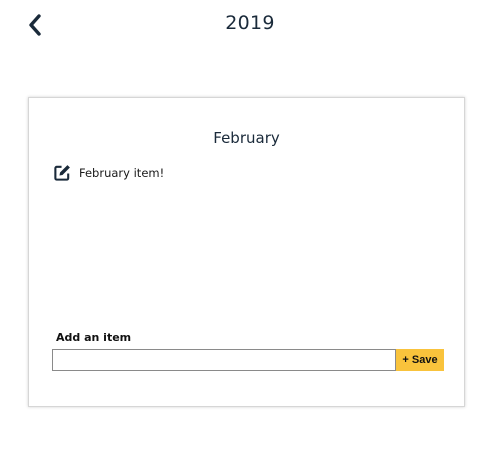  I want to click on page-title: 2019, so click(250, 23).